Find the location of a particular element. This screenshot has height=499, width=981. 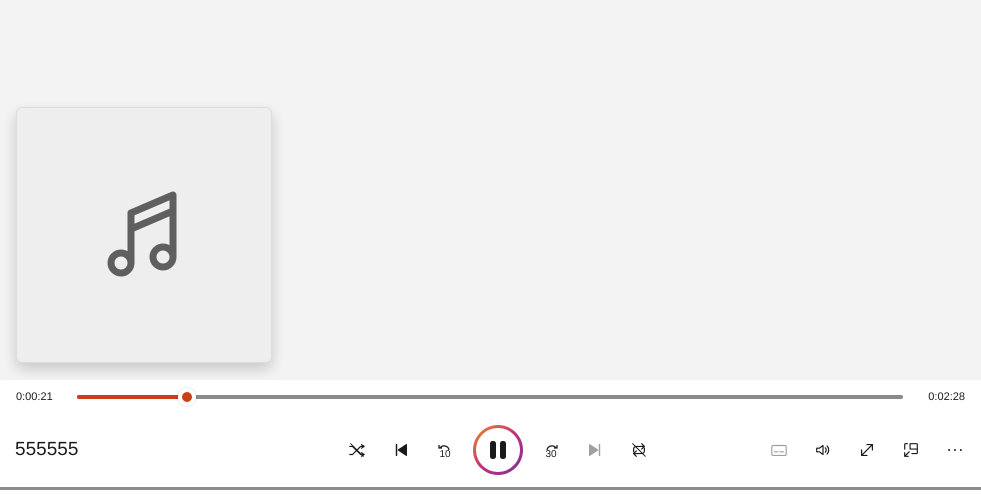

skip-back-button: 10 is located at coordinates (445, 450).